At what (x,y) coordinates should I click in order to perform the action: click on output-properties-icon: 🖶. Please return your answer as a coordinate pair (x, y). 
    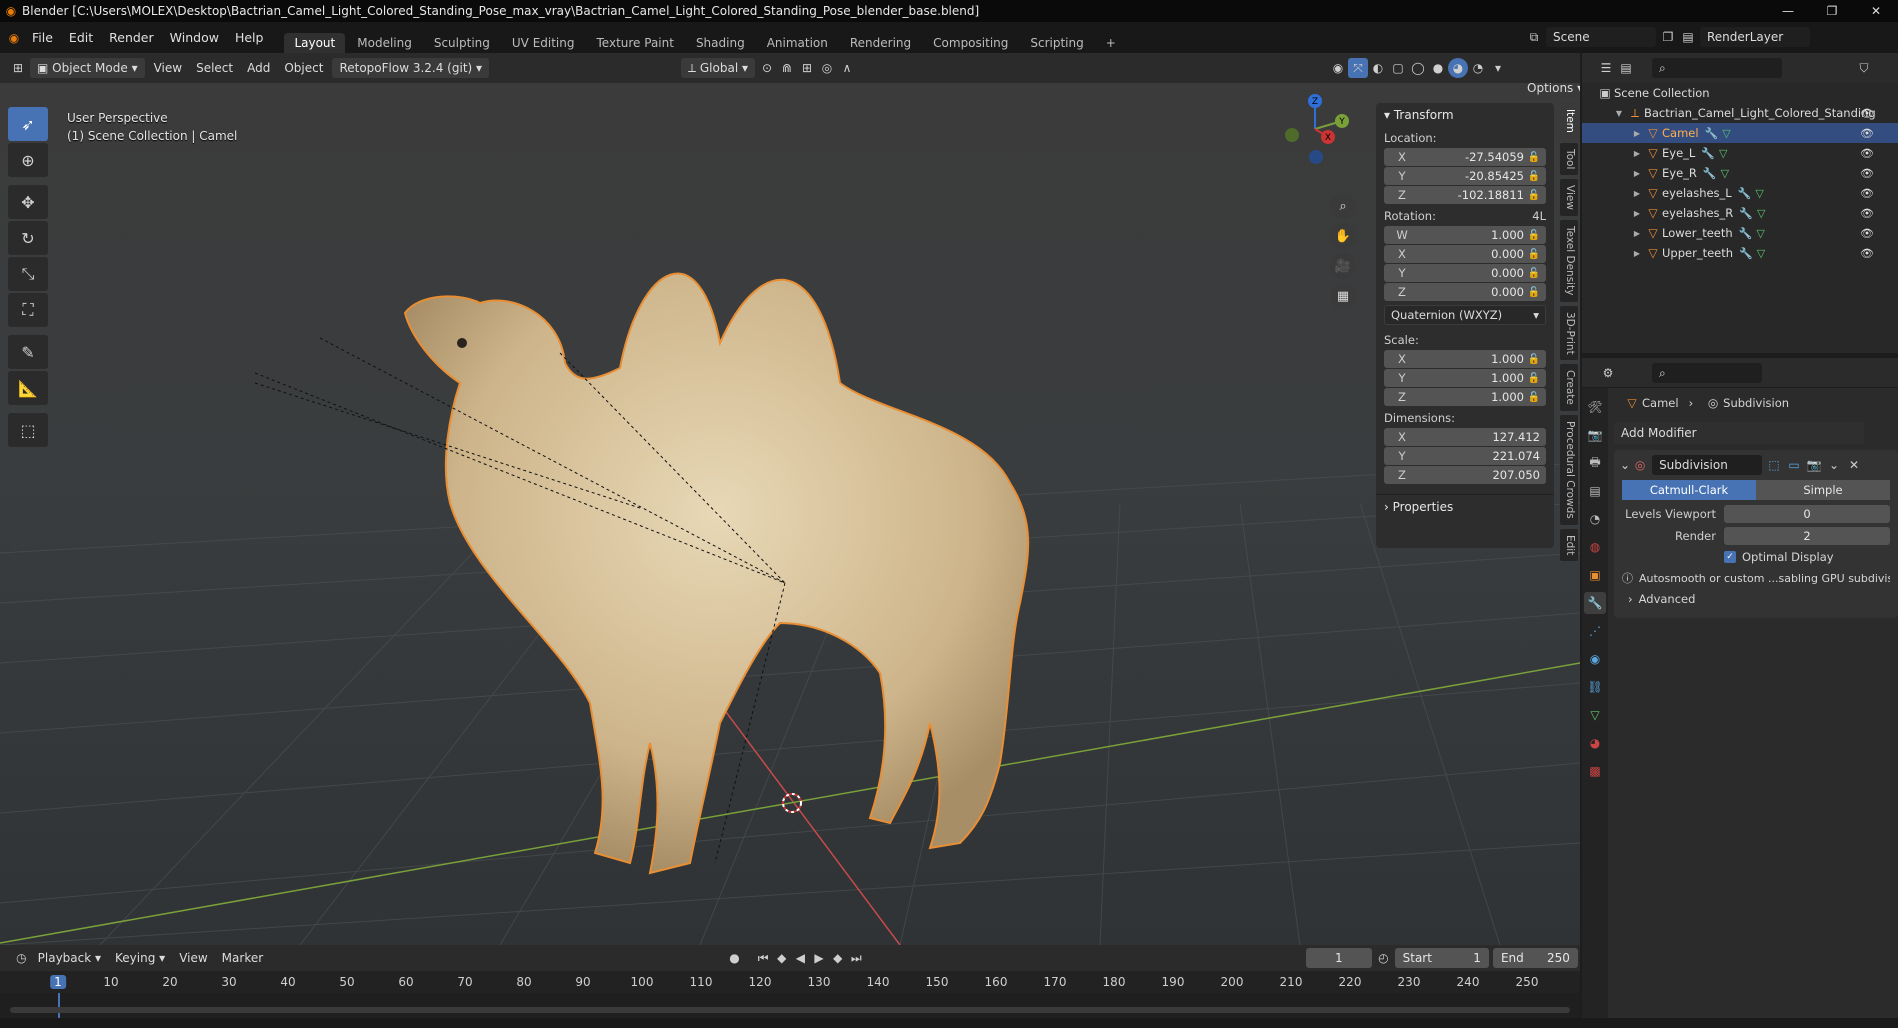
    Looking at the image, I should click on (1595, 463).